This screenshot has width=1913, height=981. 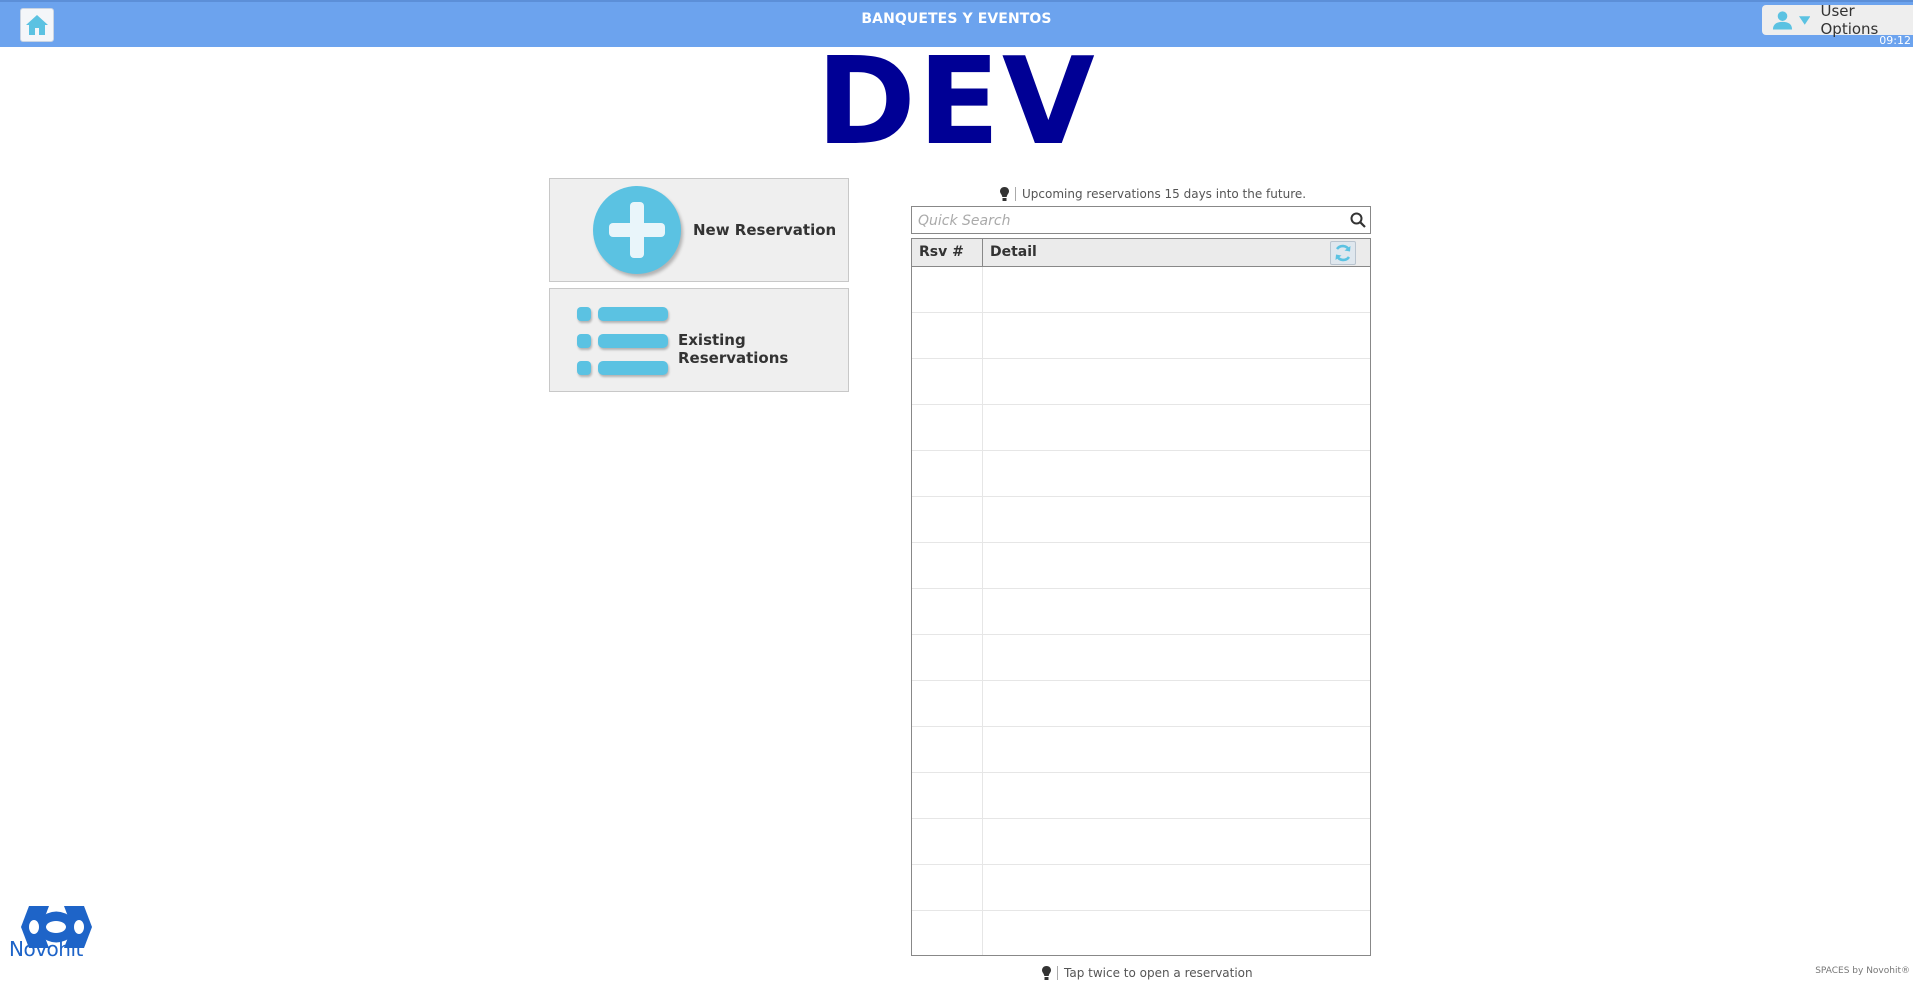 I want to click on bottom-hint: Tap twice to open a reservation, so click(x=1147, y=973).